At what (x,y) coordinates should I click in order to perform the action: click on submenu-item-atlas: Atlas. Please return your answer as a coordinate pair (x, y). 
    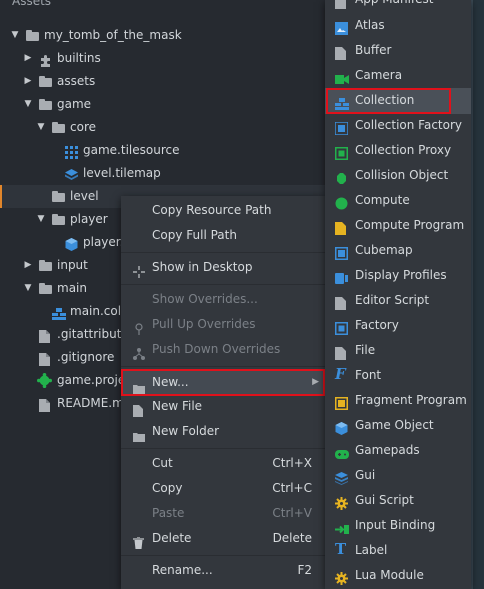
    Looking at the image, I should click on (398, 25).